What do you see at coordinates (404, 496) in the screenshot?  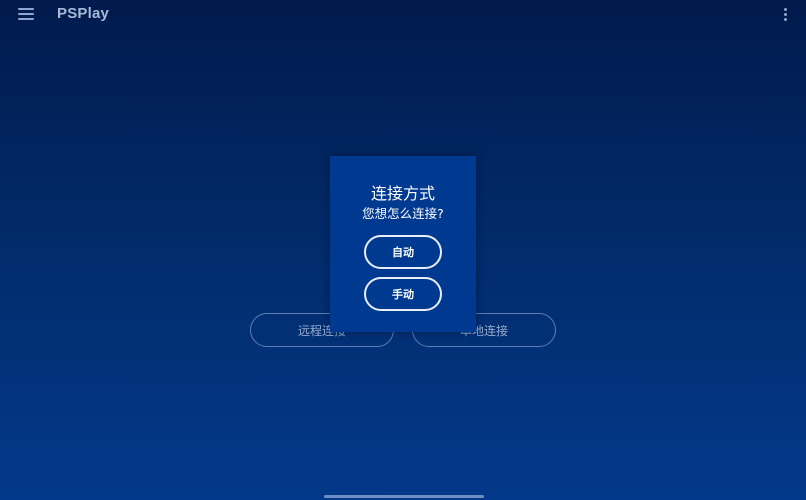 I see `home-indicator` at bounding box center [404, 496].